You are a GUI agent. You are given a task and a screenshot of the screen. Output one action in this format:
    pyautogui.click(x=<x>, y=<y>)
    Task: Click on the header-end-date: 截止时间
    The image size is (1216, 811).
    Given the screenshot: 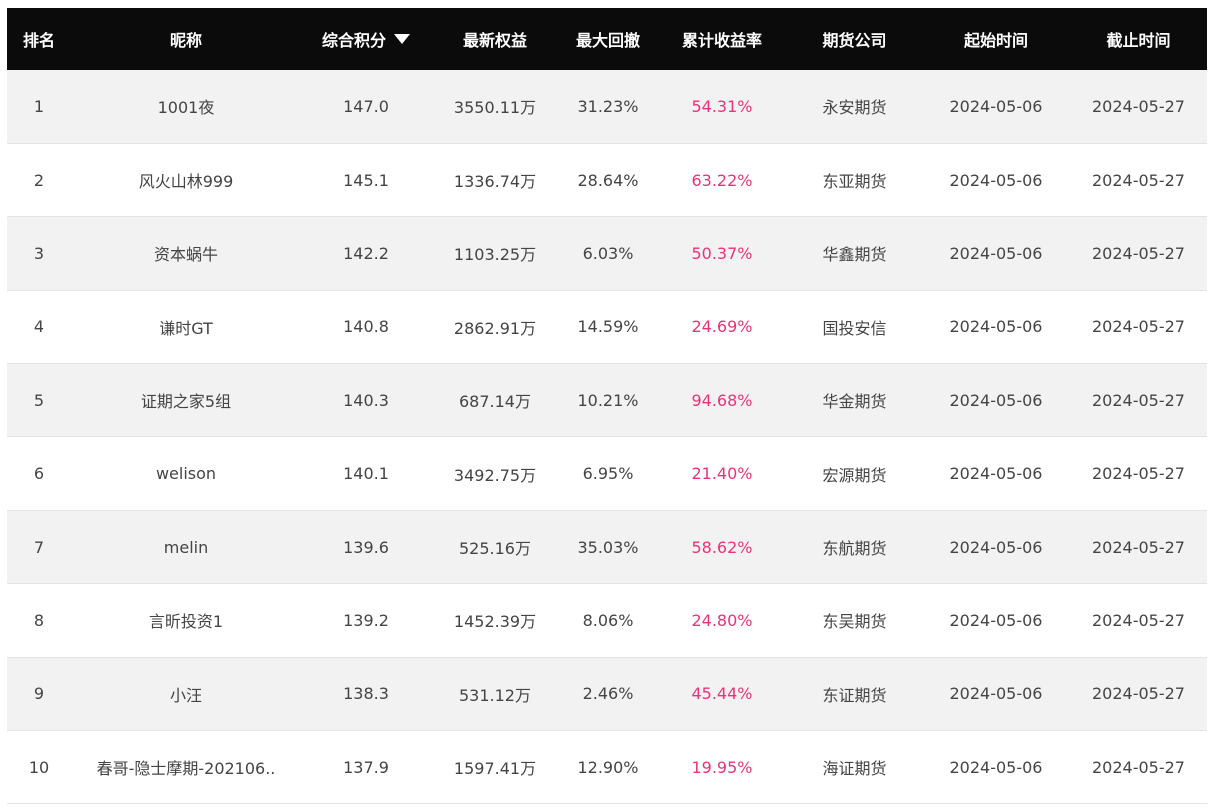 What is the action you would take?
    pyautogui.click(x=1138, y=39)
    